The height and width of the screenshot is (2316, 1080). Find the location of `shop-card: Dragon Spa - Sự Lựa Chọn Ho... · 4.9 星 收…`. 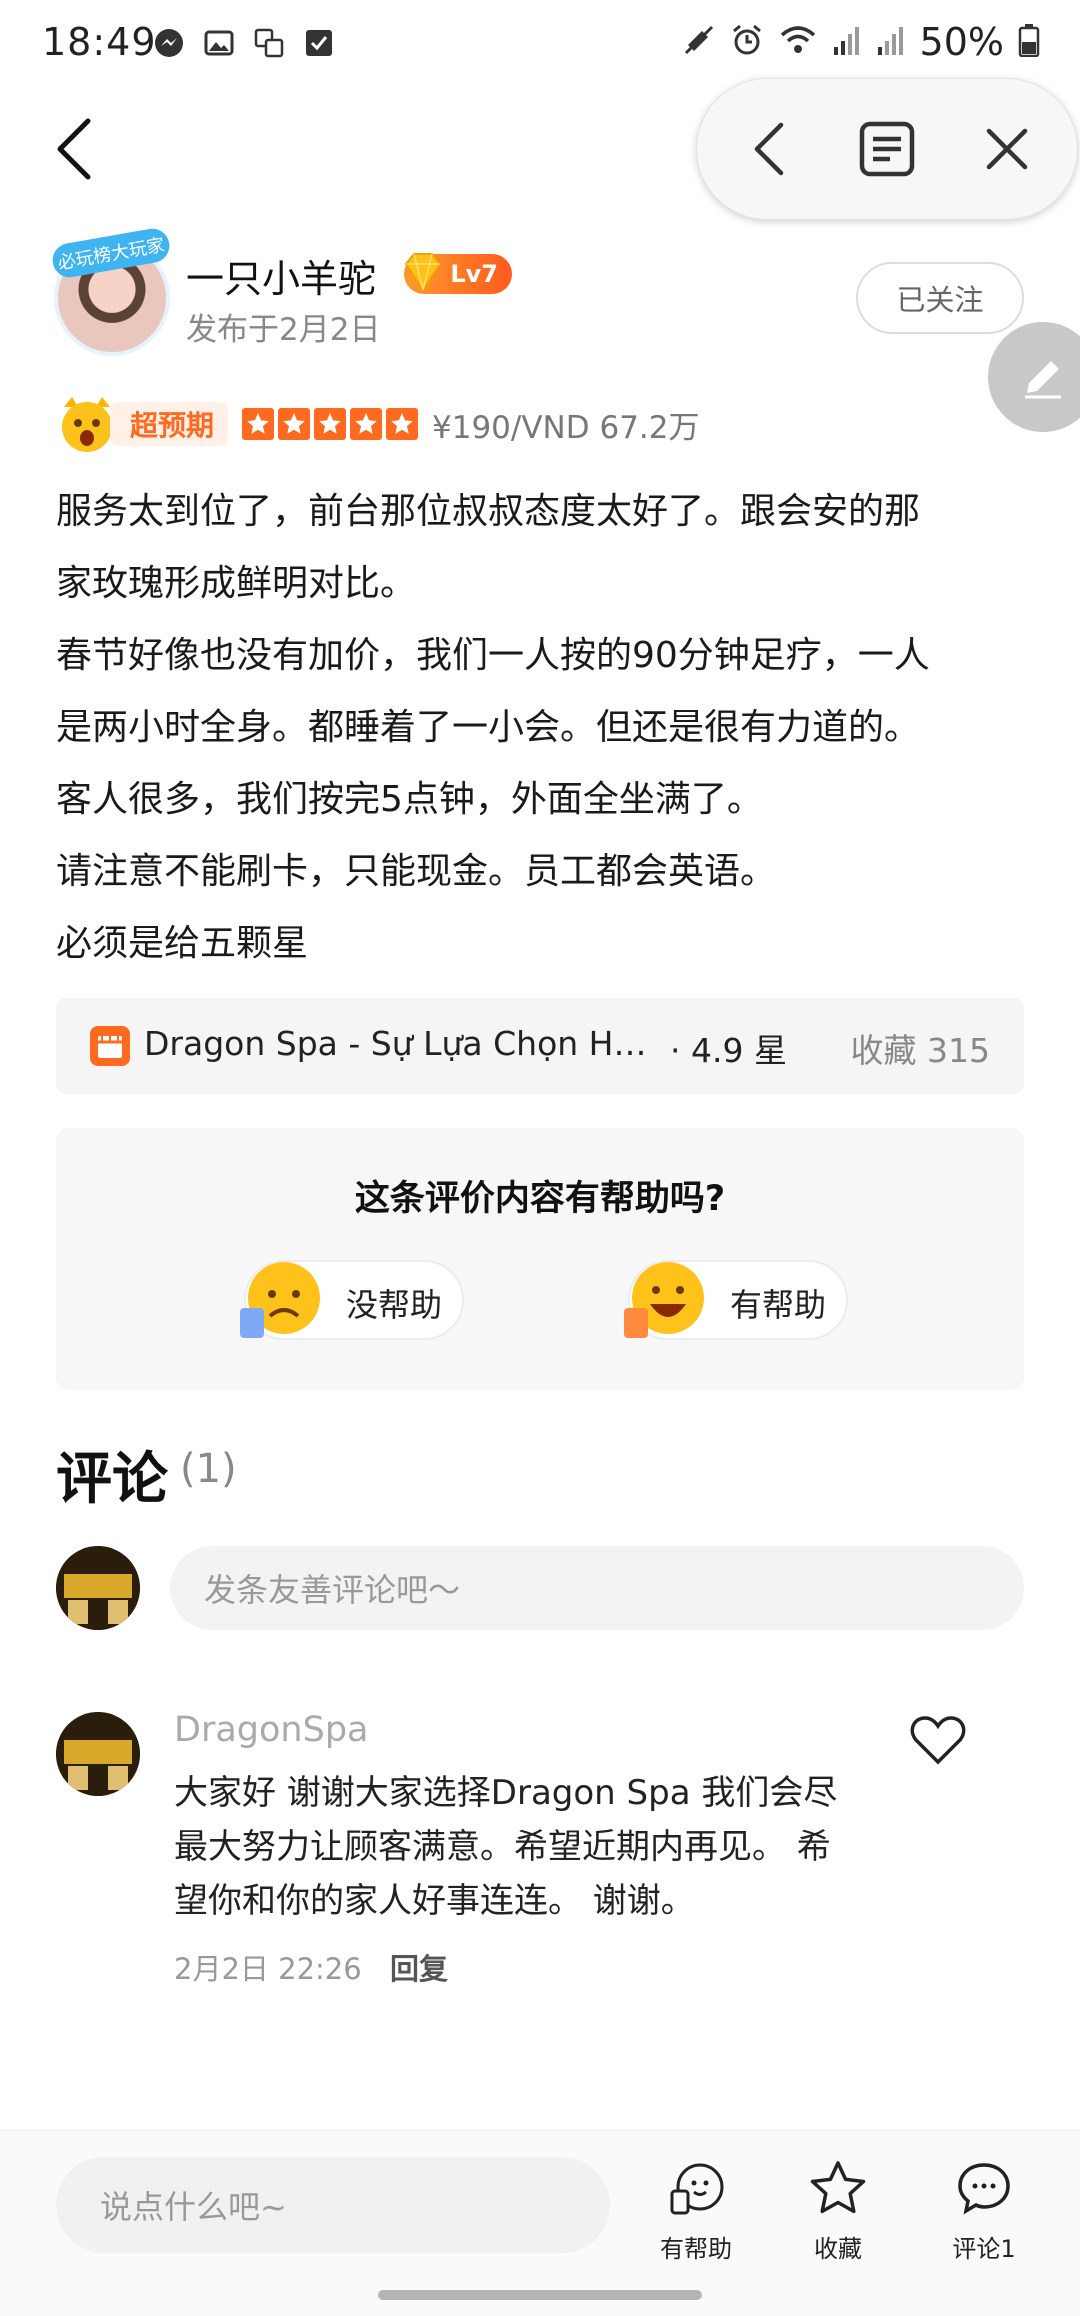

shop-card: Dragon Spa - Sự Lựa Chọn Ho... · 4.9 星 收… is located at coordinates (540, 1046).